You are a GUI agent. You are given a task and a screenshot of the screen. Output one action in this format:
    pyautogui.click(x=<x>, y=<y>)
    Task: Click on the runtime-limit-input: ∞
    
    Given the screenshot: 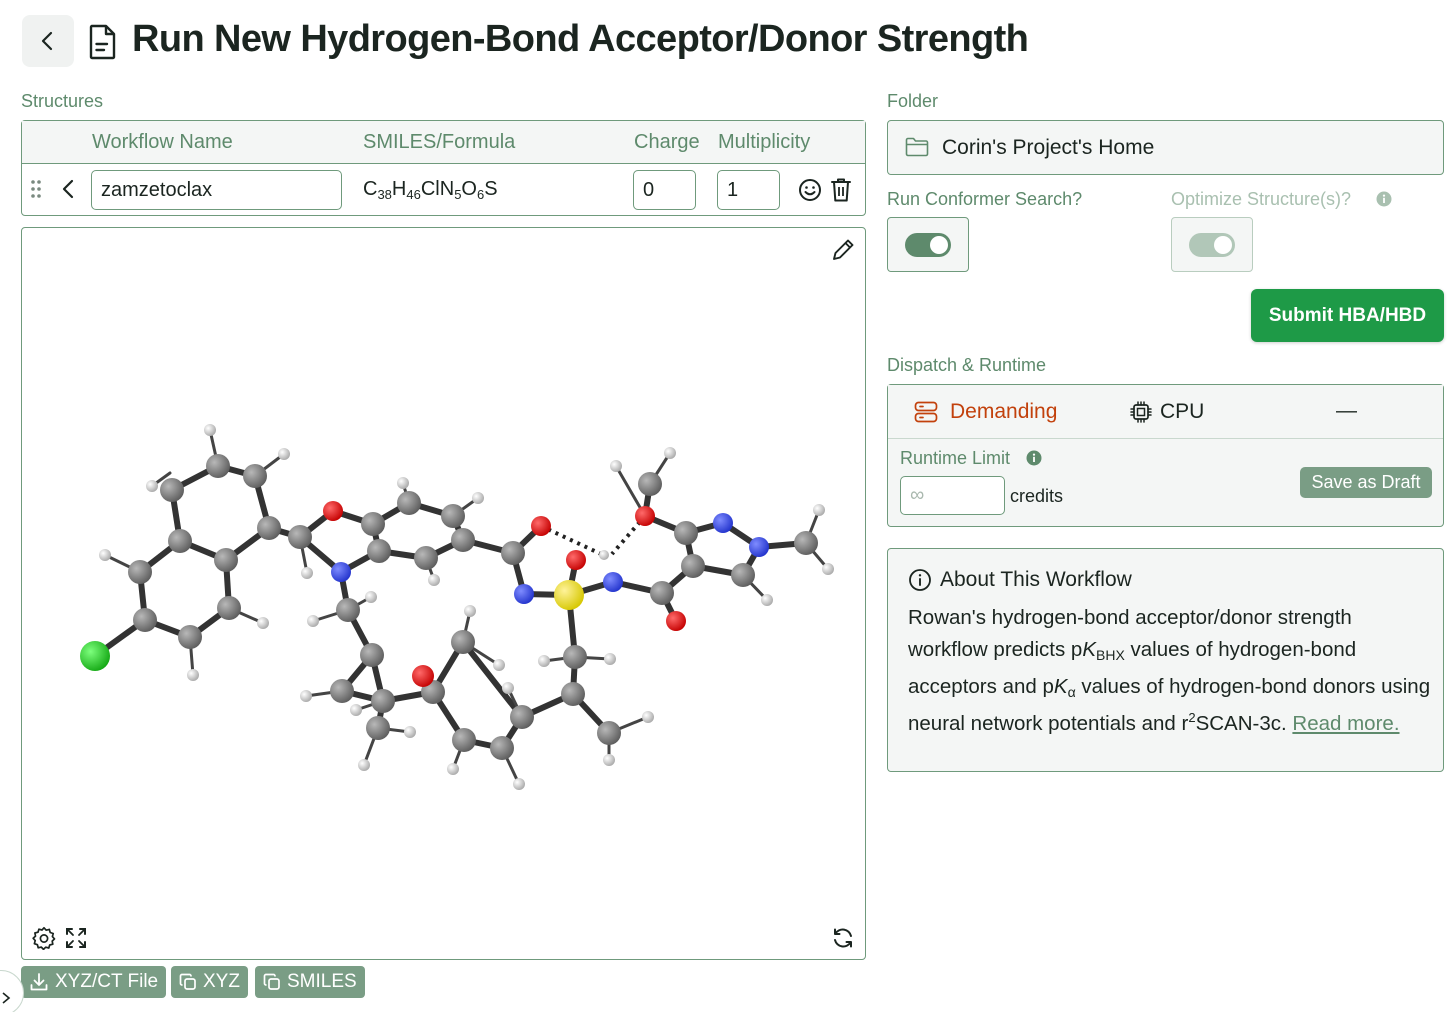 What is the action you would take?
    pyautogui.click(x=952, y=495)
    